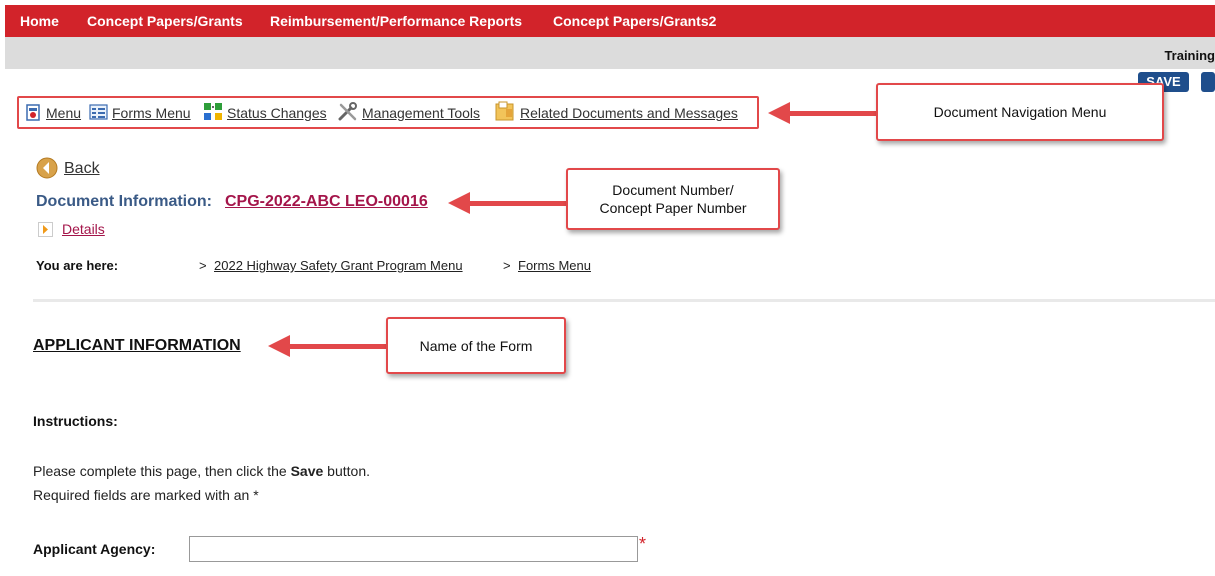 This screenshot has width=1215, height=576. I want to click on user-label: Training, so click(1189, 55).